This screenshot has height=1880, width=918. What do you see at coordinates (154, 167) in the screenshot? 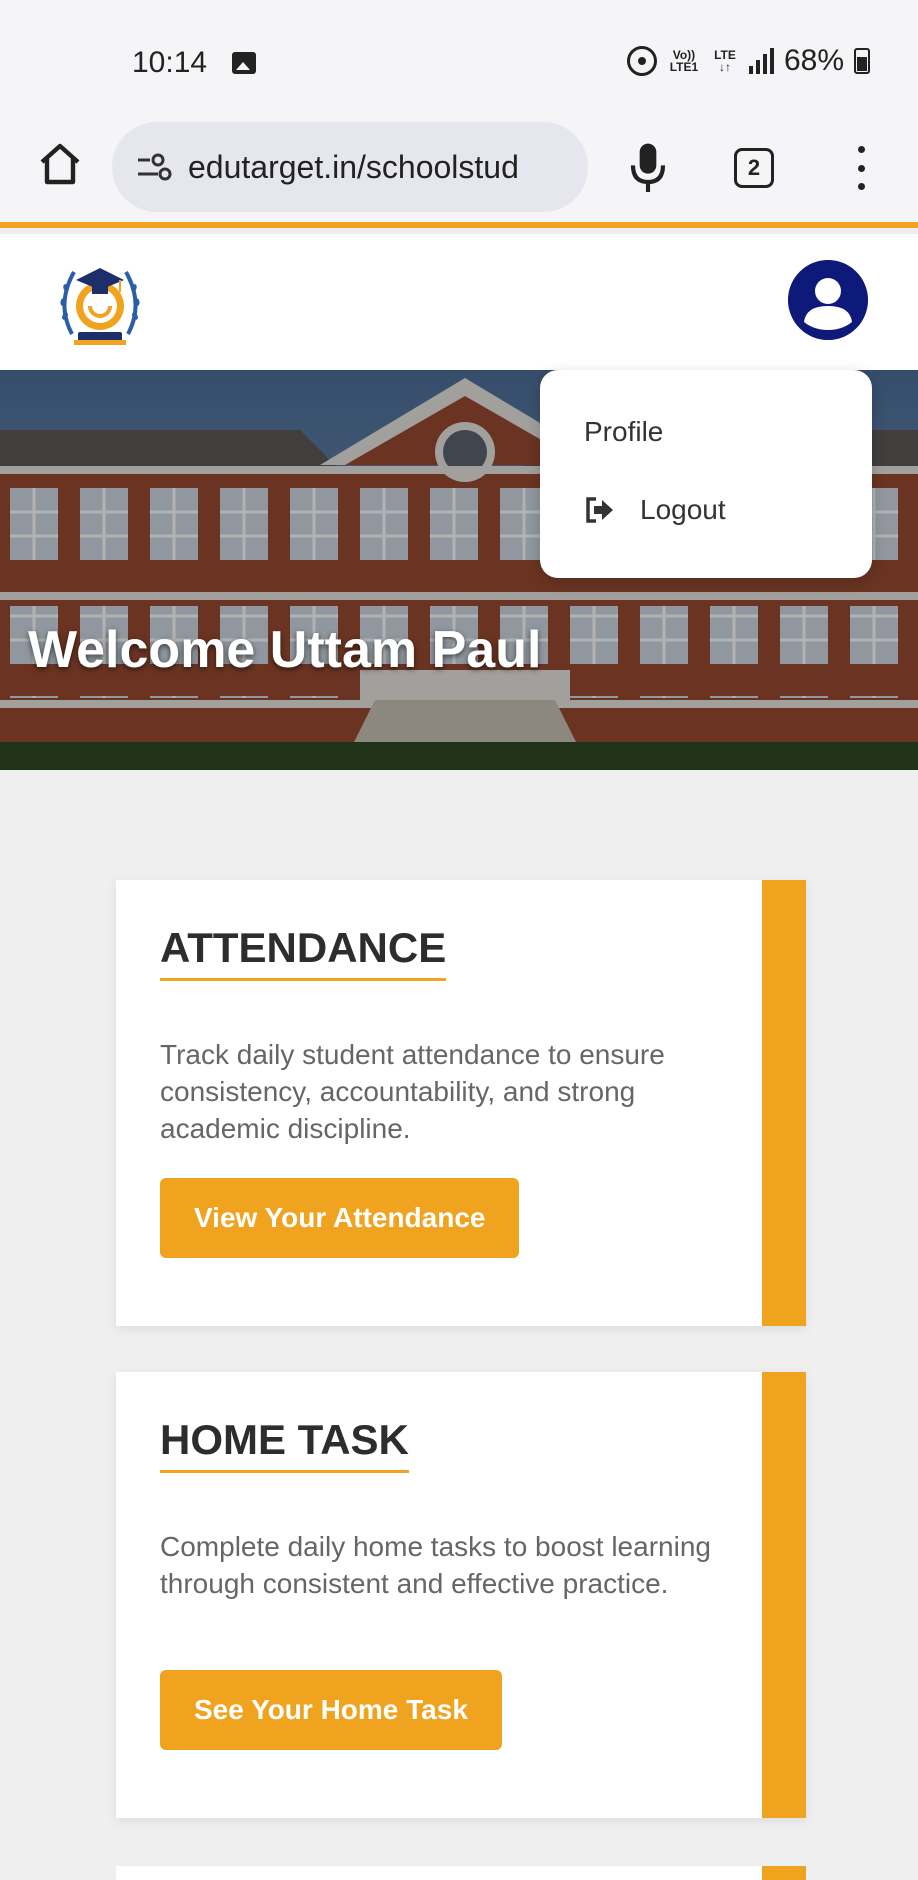
I see `site-settings-icon` at bounding box center [154, 167].